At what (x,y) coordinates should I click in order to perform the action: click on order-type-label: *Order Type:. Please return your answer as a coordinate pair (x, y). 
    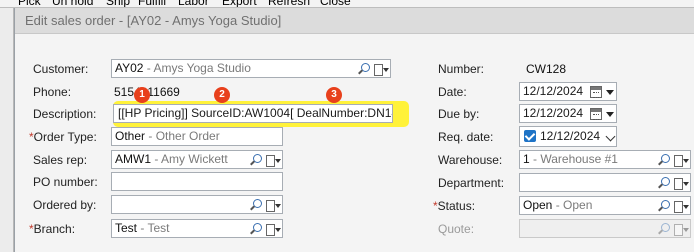
    Looking at the image, I should click on (63, 137).